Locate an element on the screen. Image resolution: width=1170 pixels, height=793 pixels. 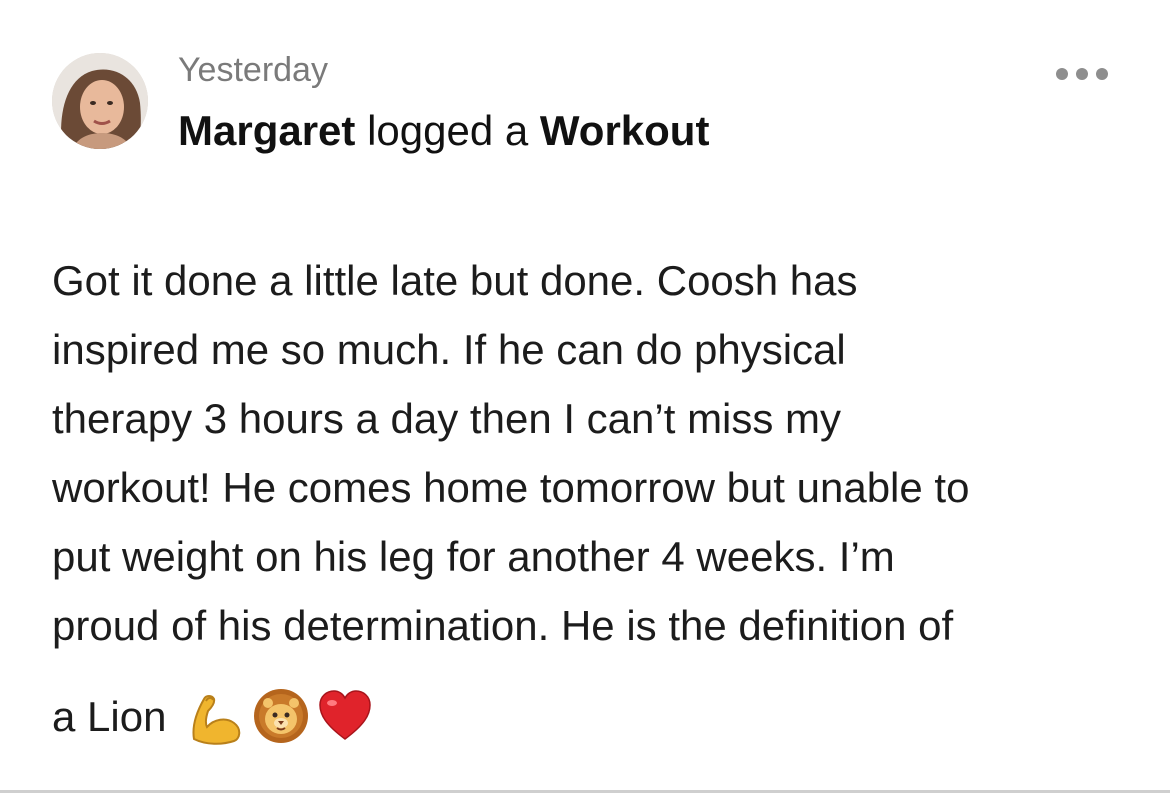
author-avatar is located at coordinates (100, 101).